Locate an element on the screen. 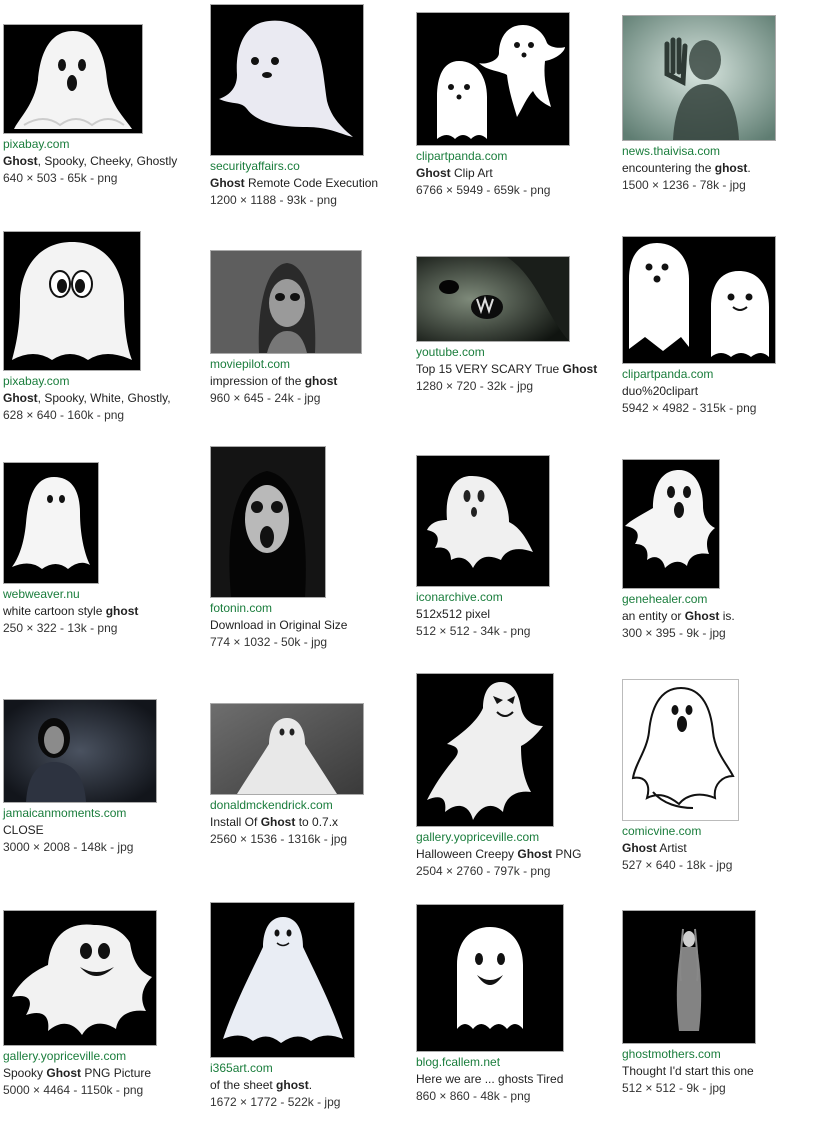  caption-segment: PNG is located at coordinates (567, 854).